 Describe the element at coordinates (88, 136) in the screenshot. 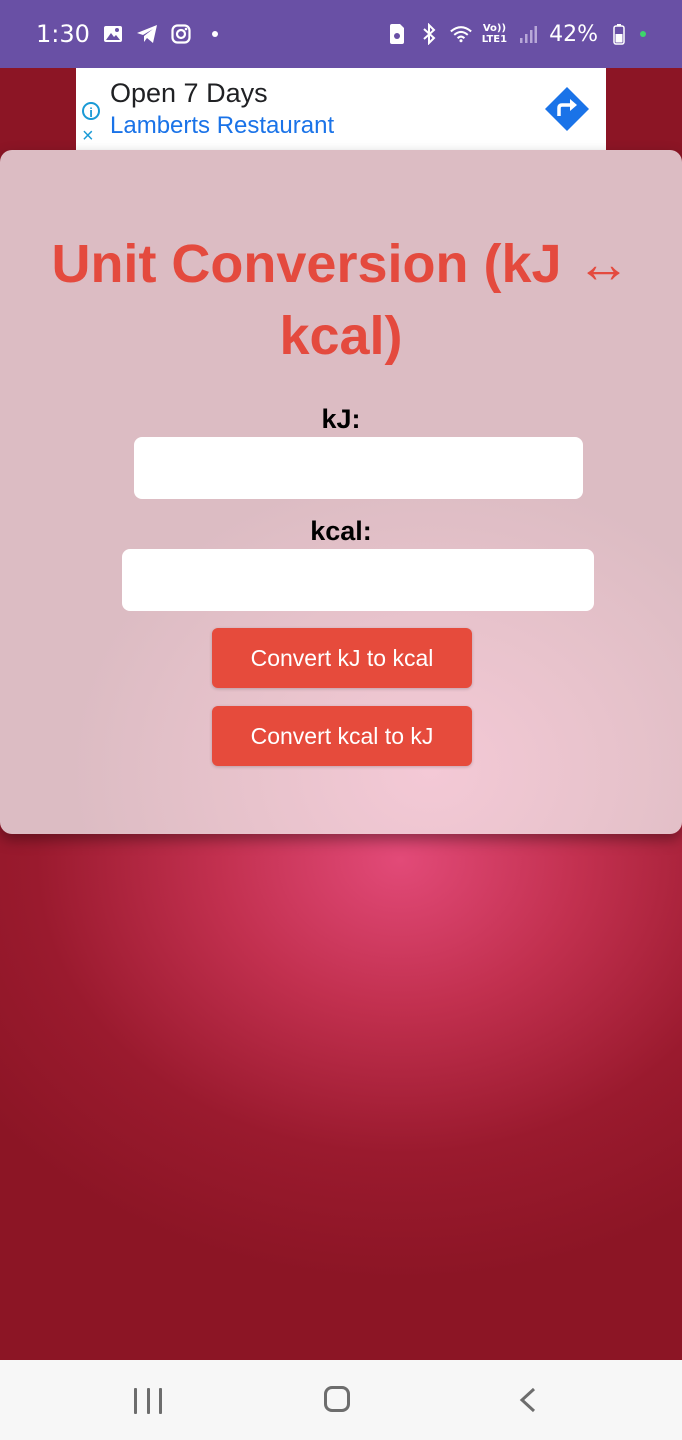

I see `ad-close-icon: ×` at that location.